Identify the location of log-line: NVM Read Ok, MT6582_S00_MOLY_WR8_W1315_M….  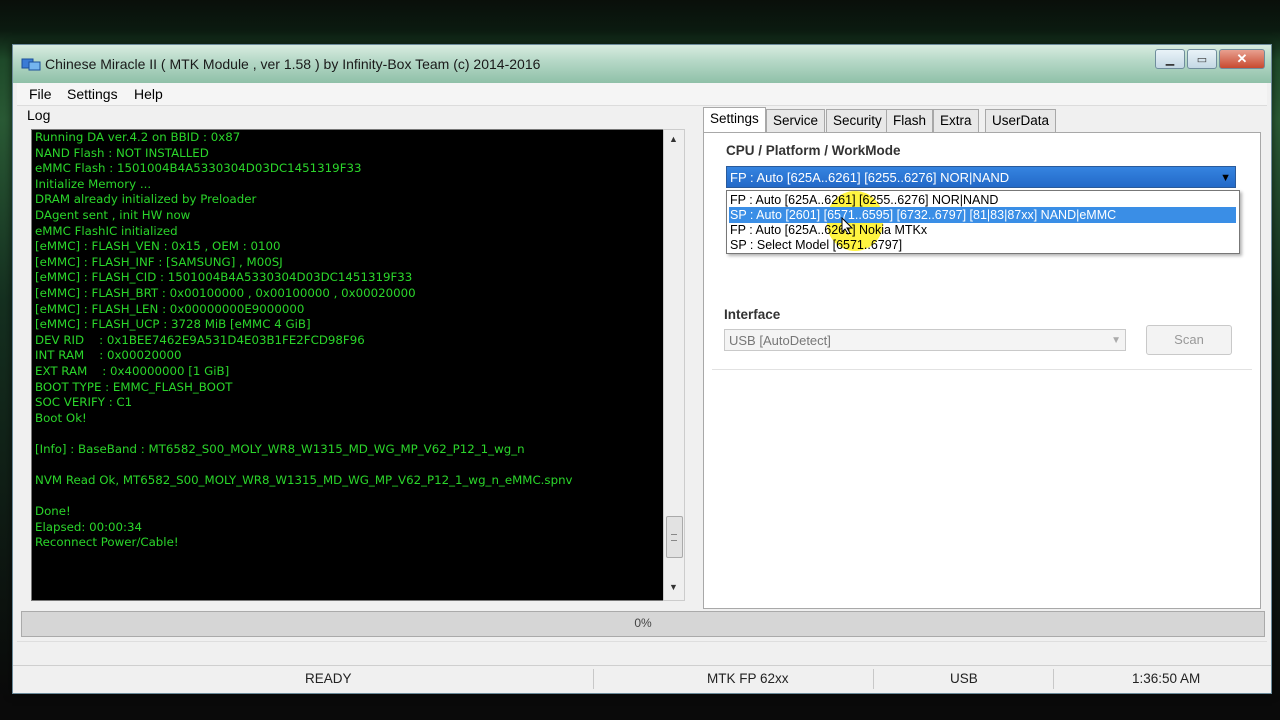
(304, 480).